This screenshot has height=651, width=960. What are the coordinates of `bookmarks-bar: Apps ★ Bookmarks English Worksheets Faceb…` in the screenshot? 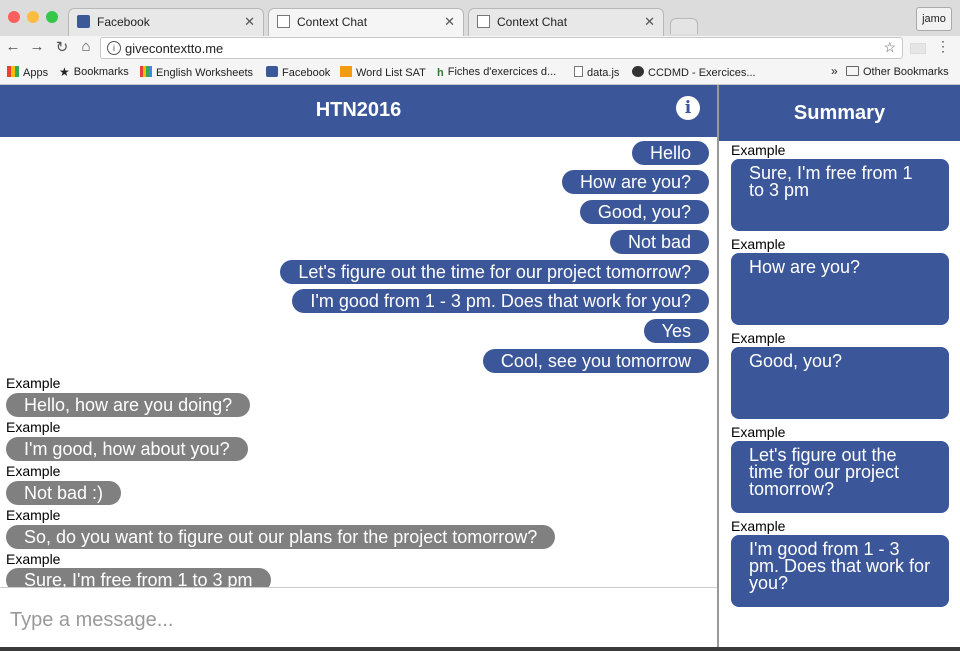 It's located at (480, 73).